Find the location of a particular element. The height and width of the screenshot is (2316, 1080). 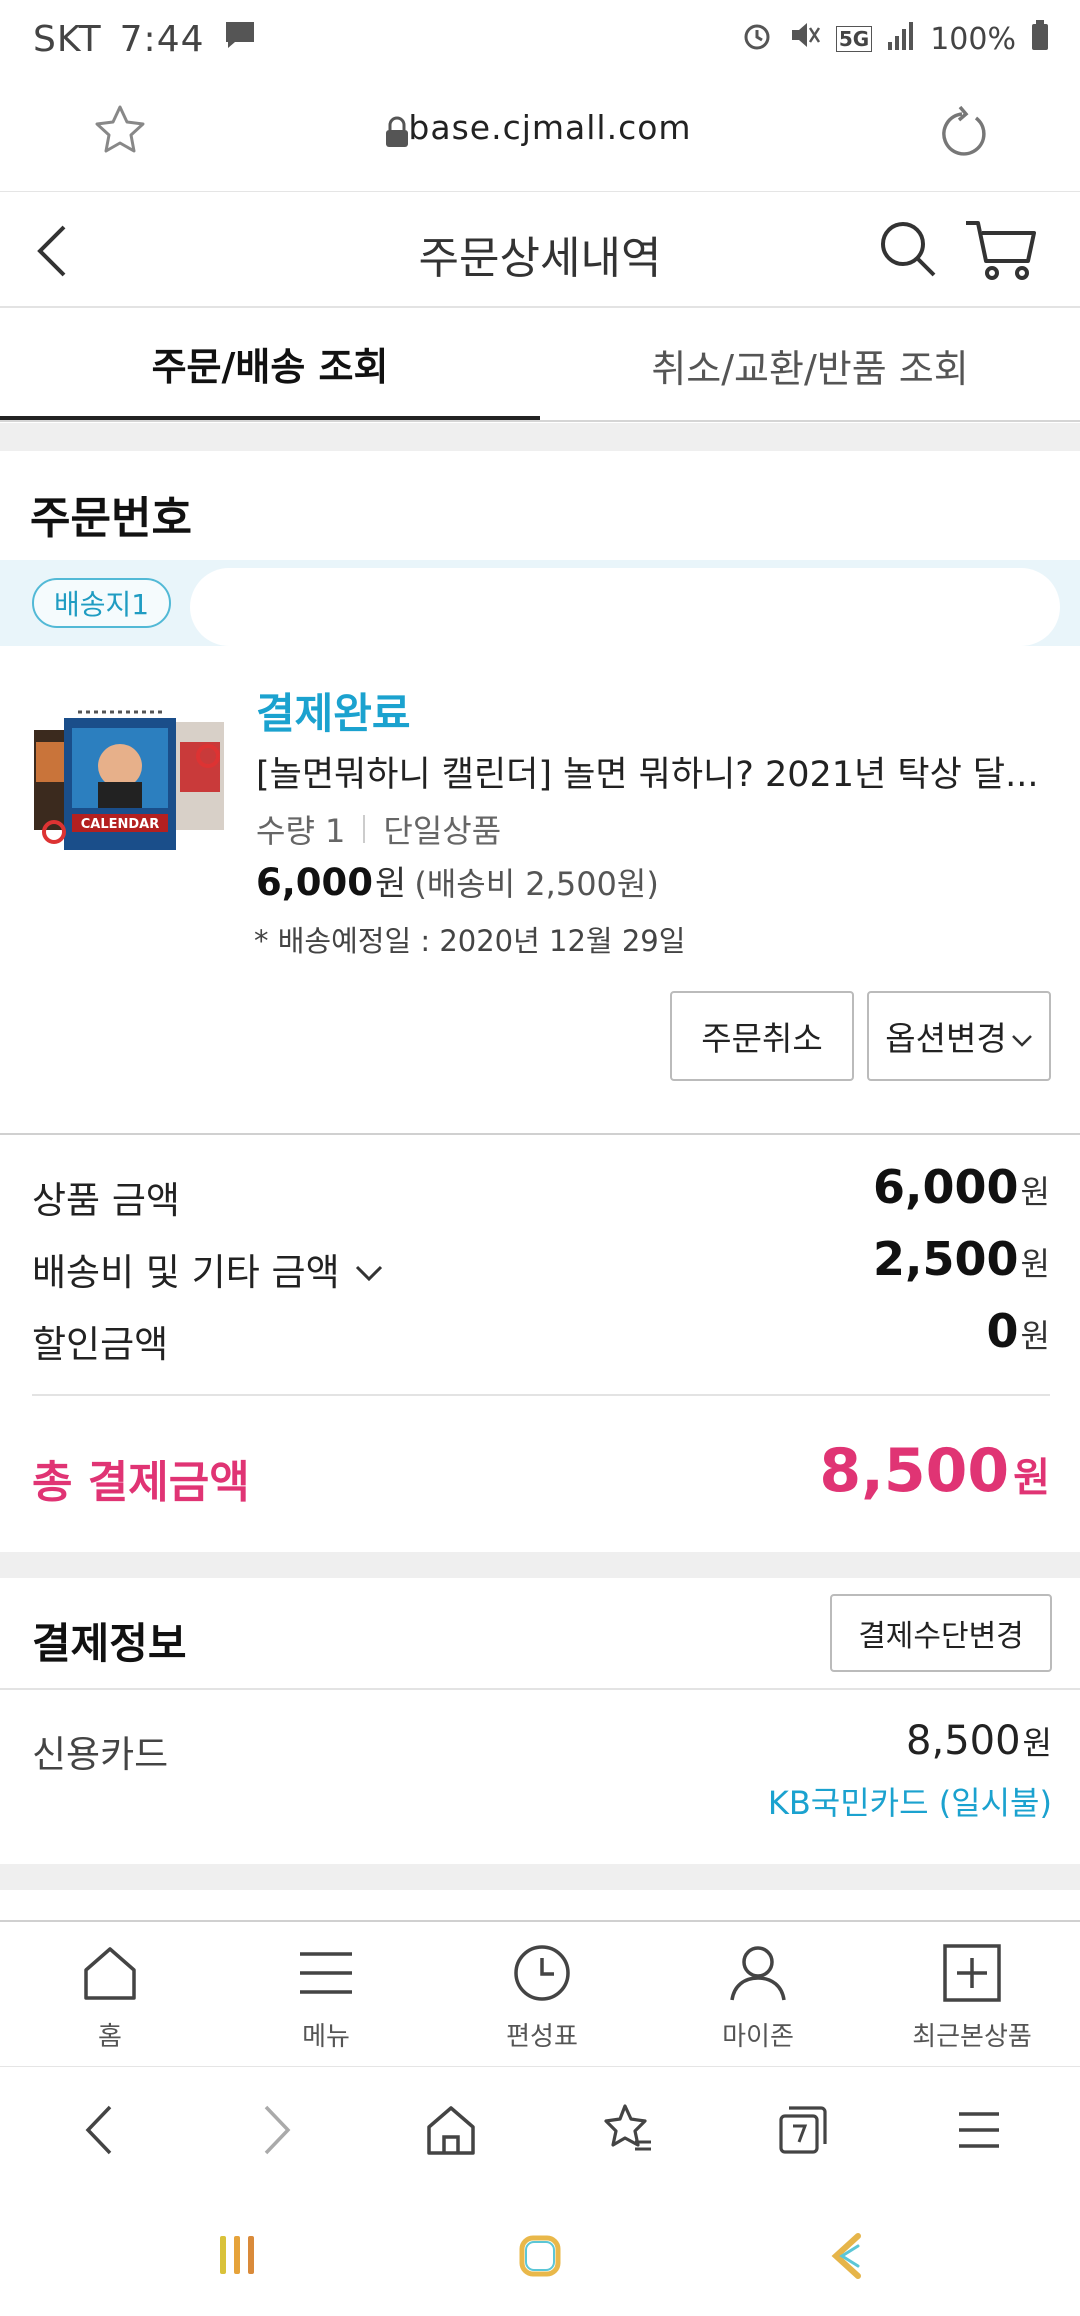

order-number-label: 주문번호 is located at coordinates (111, 518).